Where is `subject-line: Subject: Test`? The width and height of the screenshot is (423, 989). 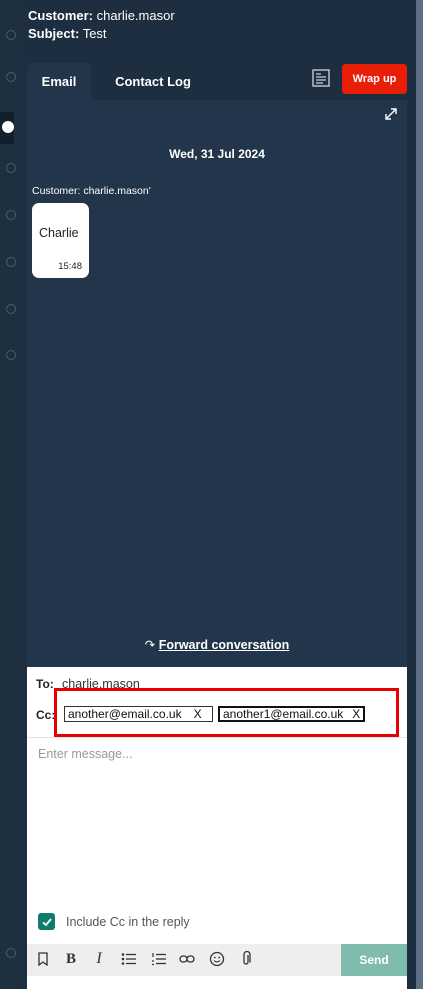
subject-line: Subject: Test is located at coordinates (67, 33).